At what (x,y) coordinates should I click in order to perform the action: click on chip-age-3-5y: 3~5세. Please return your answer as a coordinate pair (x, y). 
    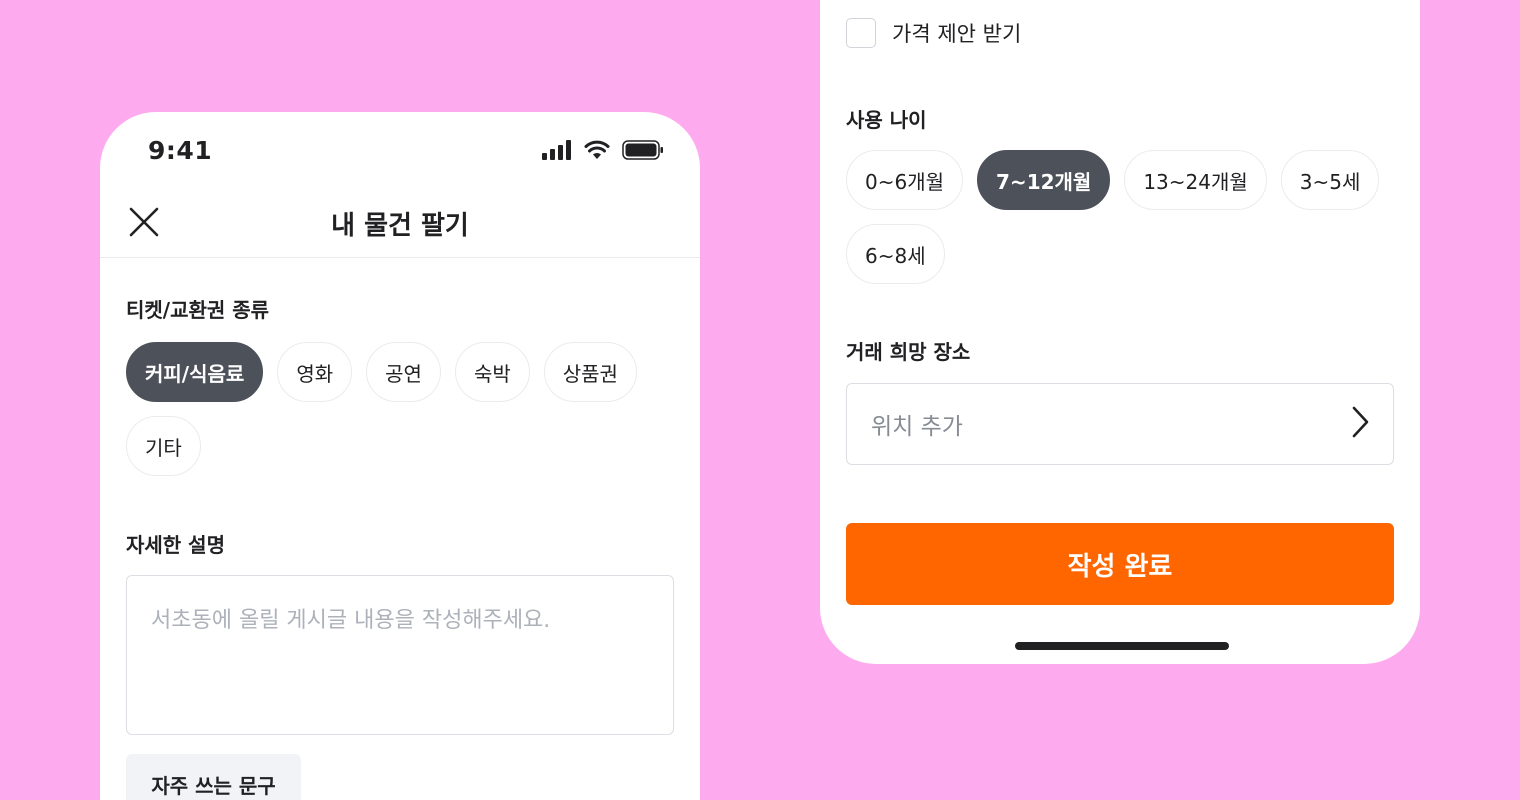
    Looking at the image, I should click on (1330, 180).